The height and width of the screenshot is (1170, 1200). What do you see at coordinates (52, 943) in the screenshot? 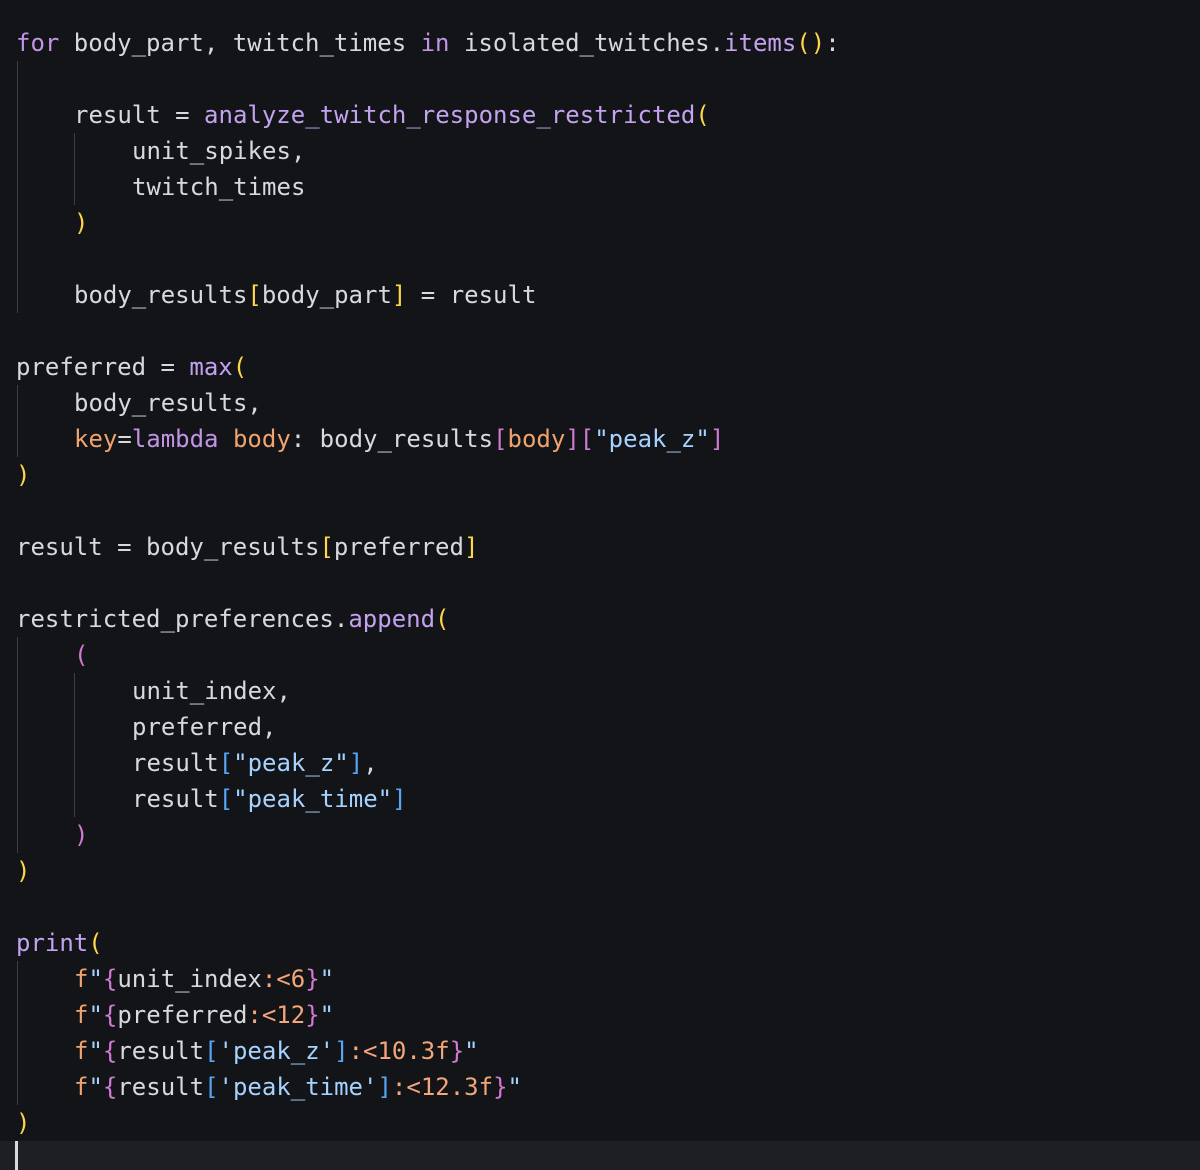
I see `function-call: print` at bounding box center [52, 943].